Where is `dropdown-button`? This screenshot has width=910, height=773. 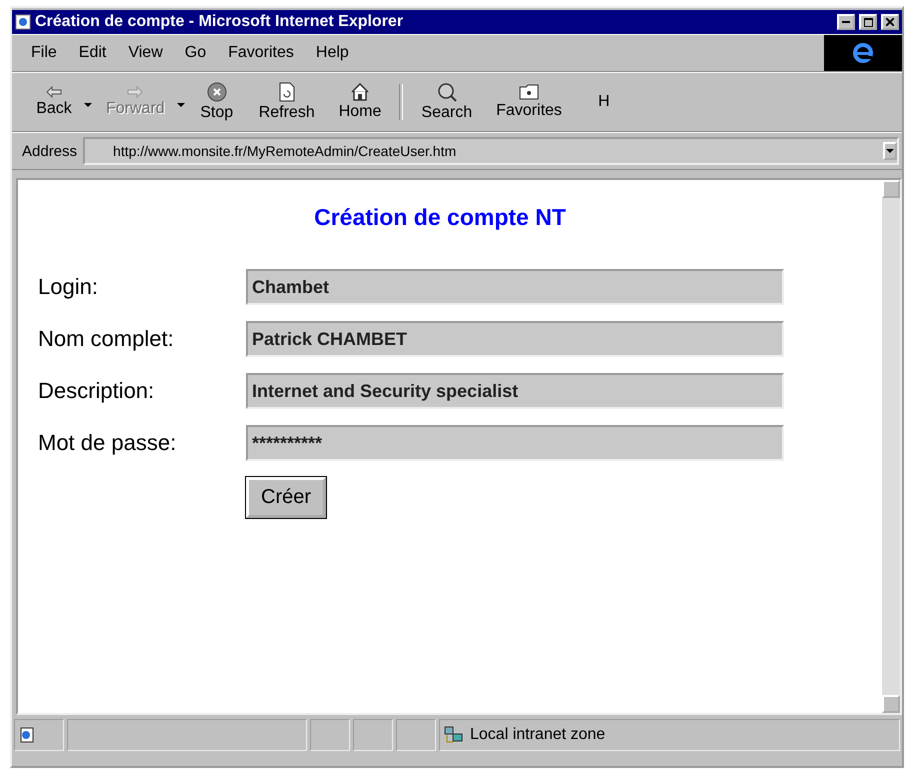
dropdown-button is located at coordinates (890, 151).